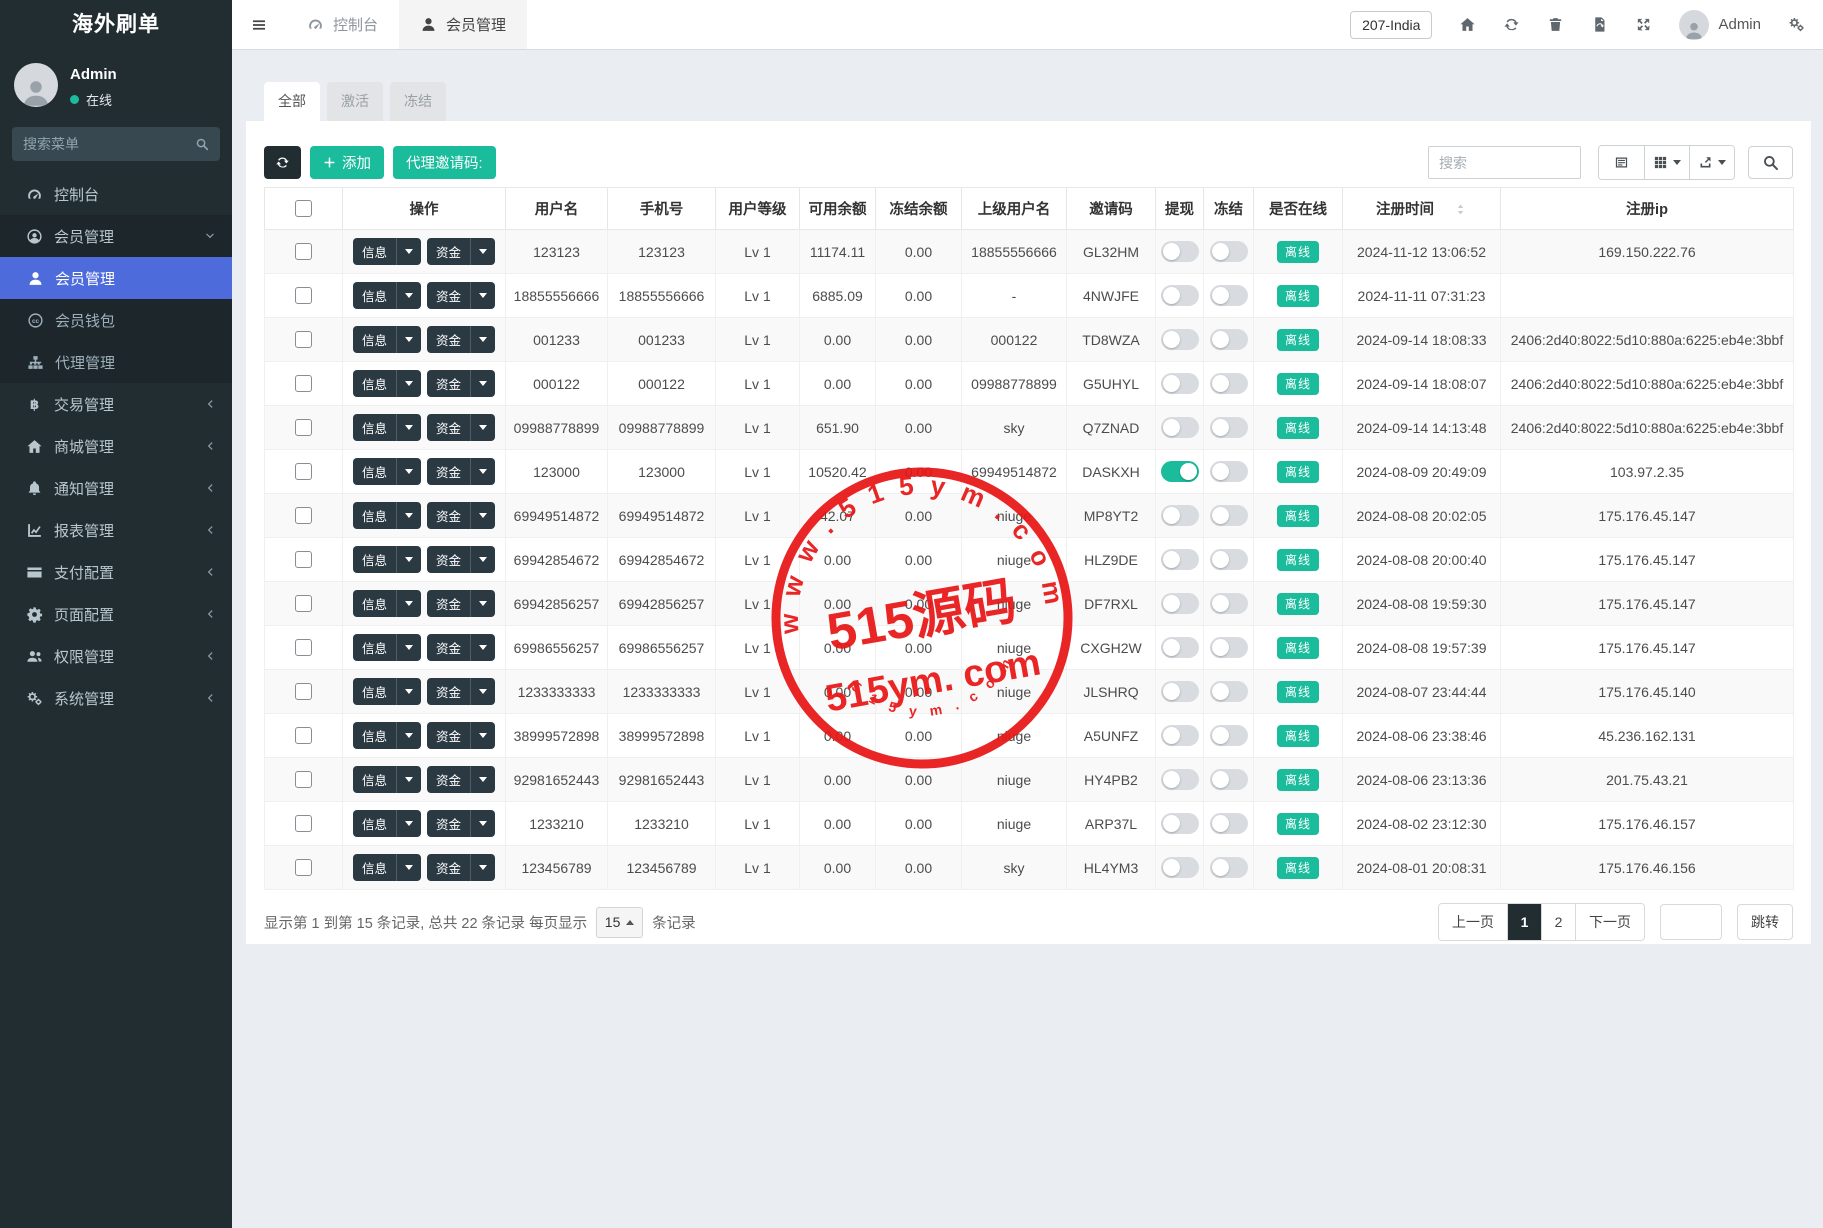 The width and height of the screenshot is (1823, 1228). I want to click on add-button: 添加, so click(347, 162).